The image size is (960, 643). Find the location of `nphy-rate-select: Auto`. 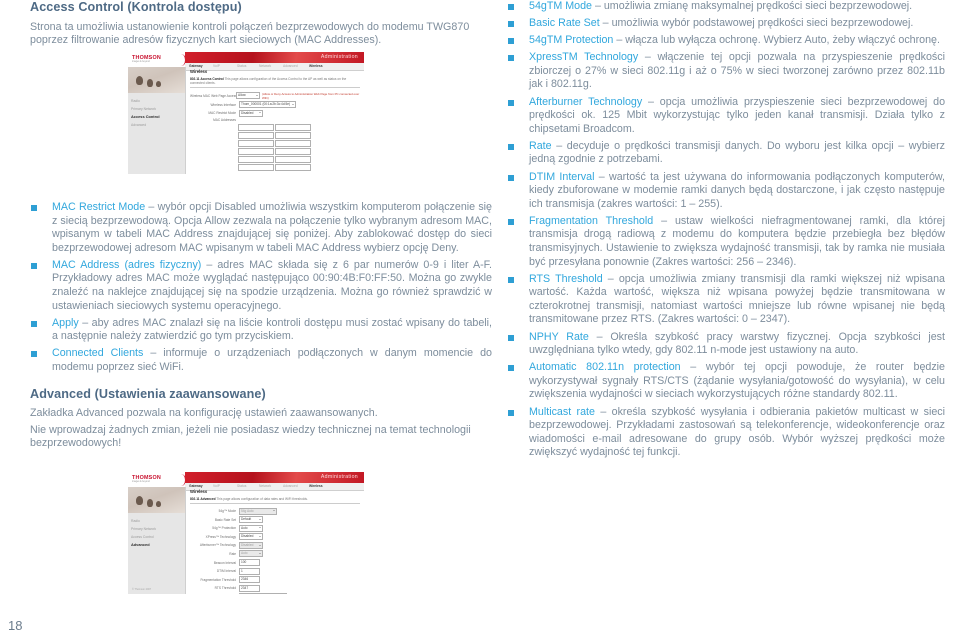

nphy-rate-select: Auto is located at coordinates (262, 593).